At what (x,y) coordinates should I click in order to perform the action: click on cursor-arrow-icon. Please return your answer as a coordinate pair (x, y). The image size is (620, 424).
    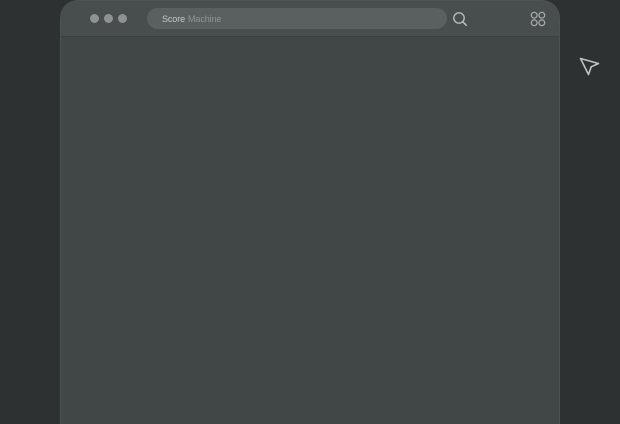
    Looking at the image, I should click on (590, 66).